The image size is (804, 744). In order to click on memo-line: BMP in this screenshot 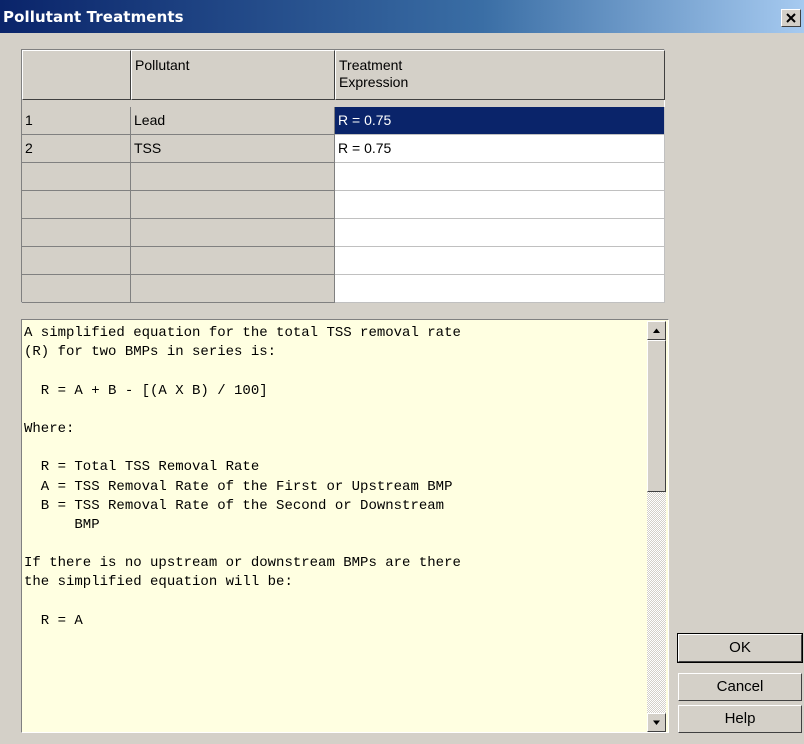, I will do `click(62, 524)`.